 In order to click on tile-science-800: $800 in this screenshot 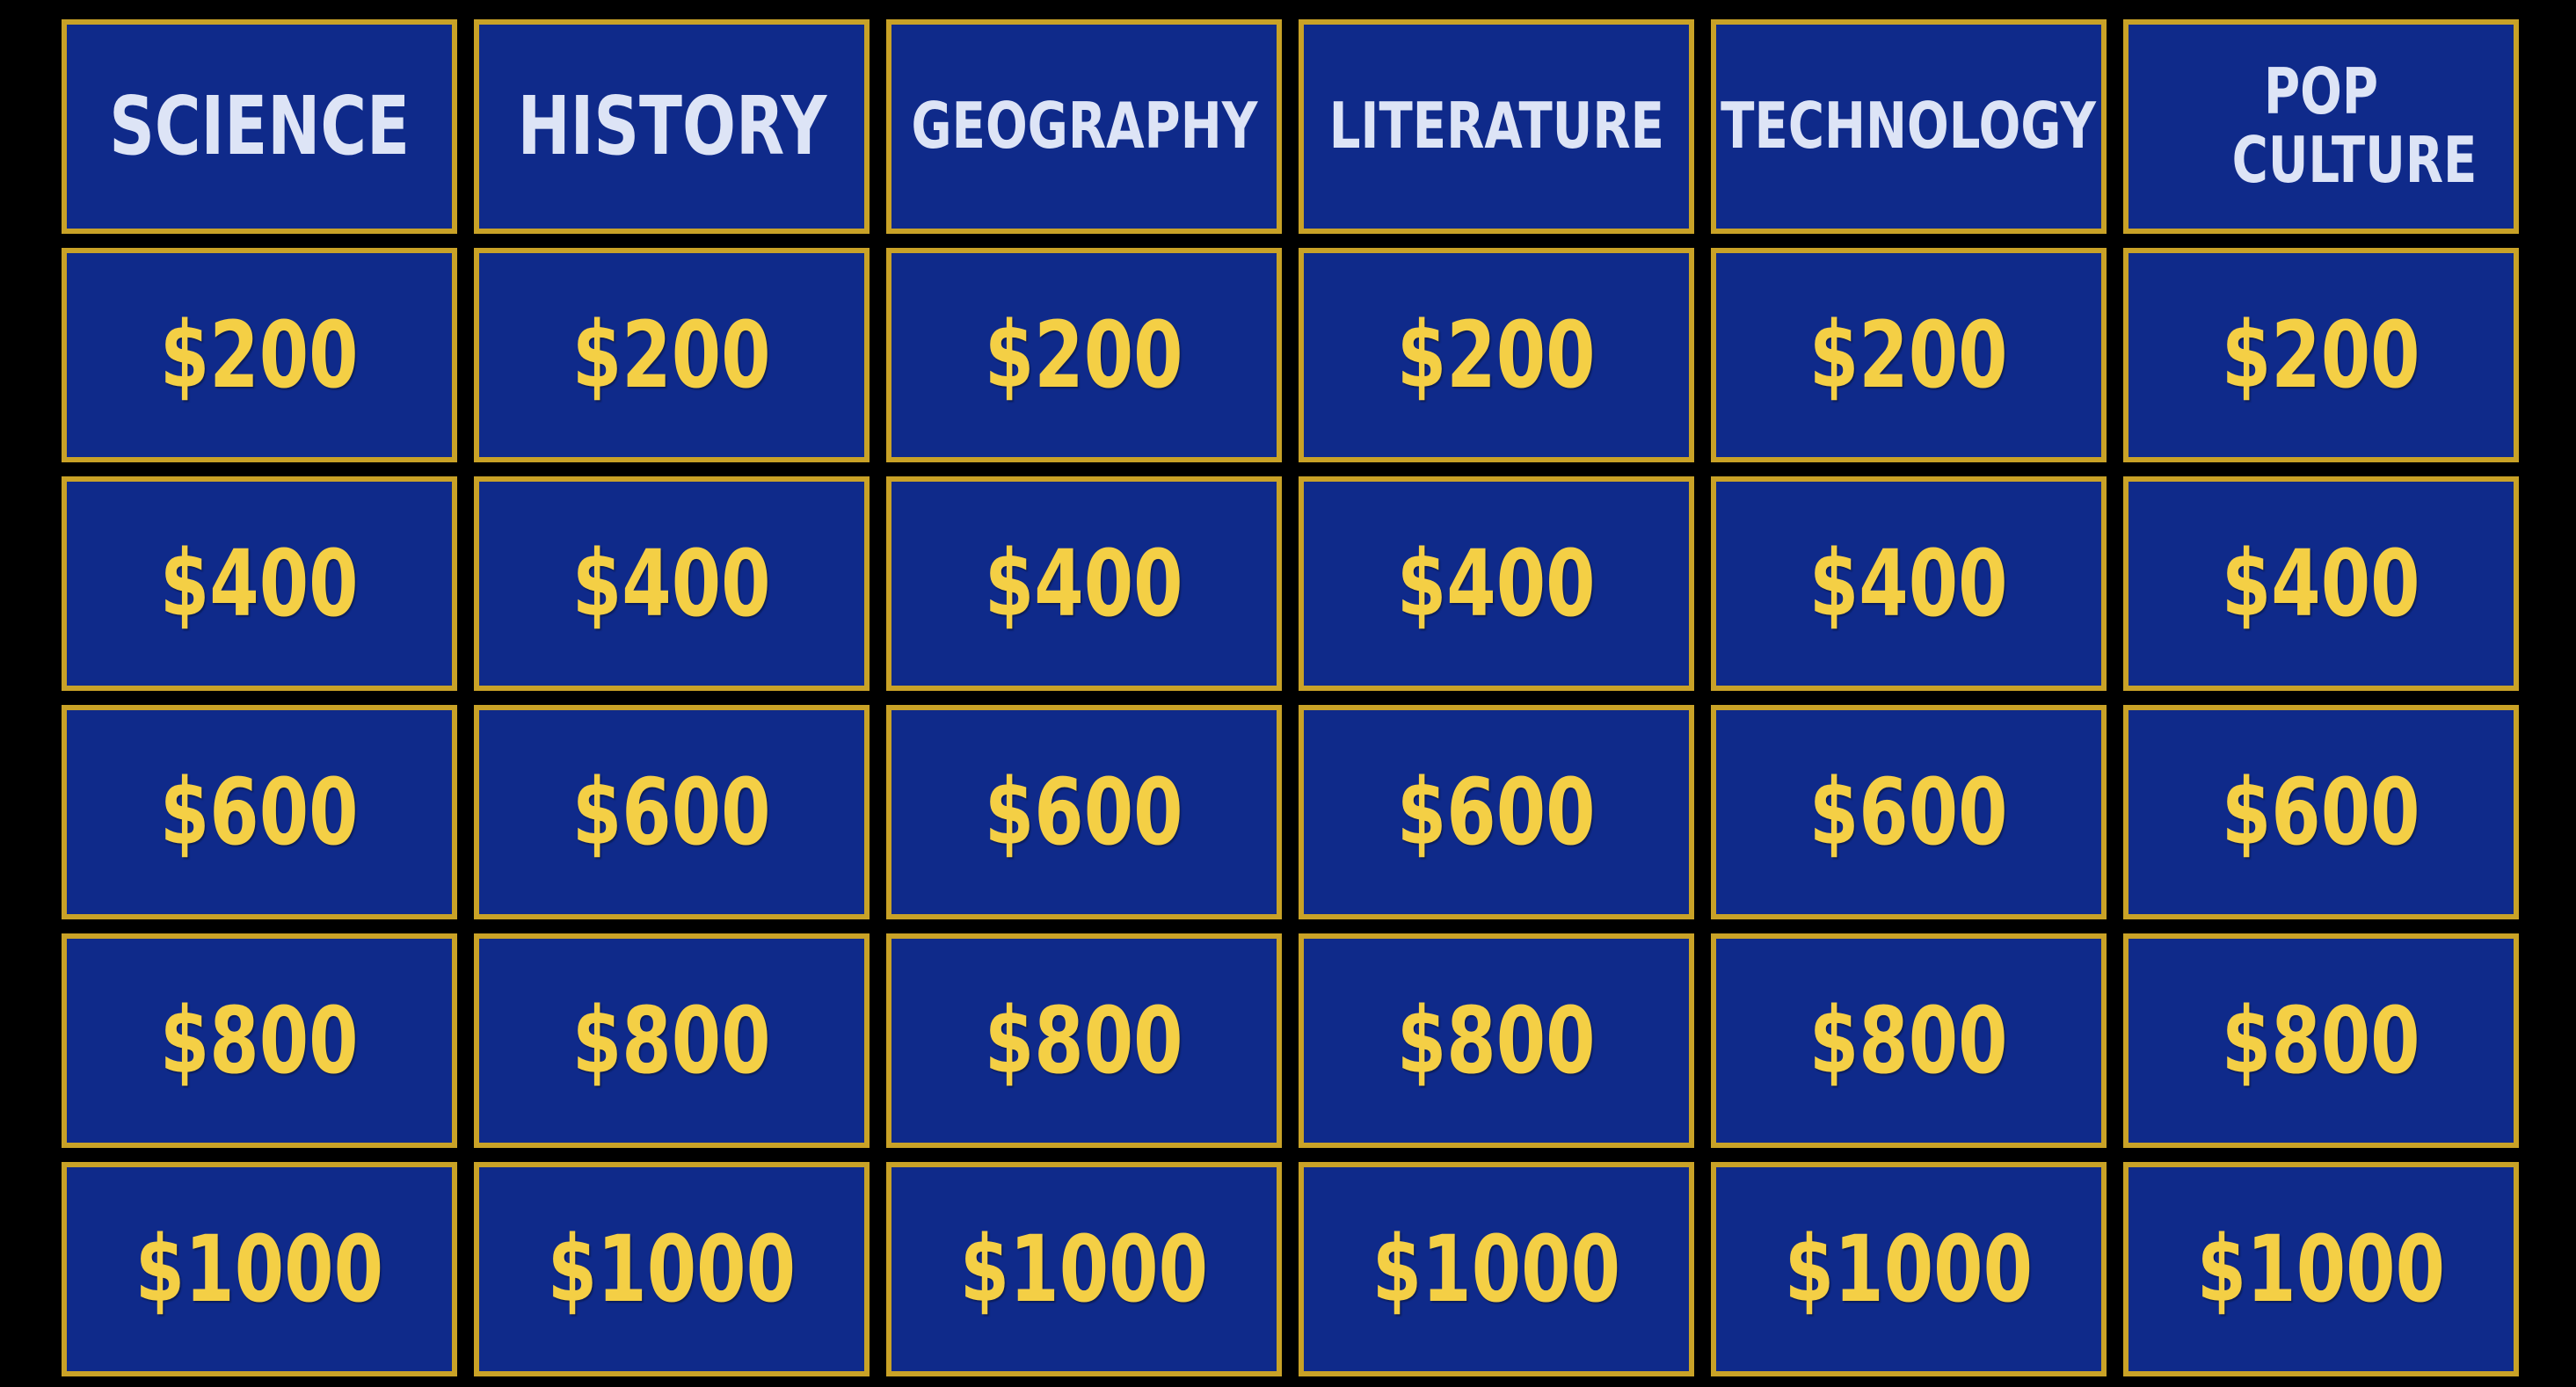, I will do `click(259, 1040)`.